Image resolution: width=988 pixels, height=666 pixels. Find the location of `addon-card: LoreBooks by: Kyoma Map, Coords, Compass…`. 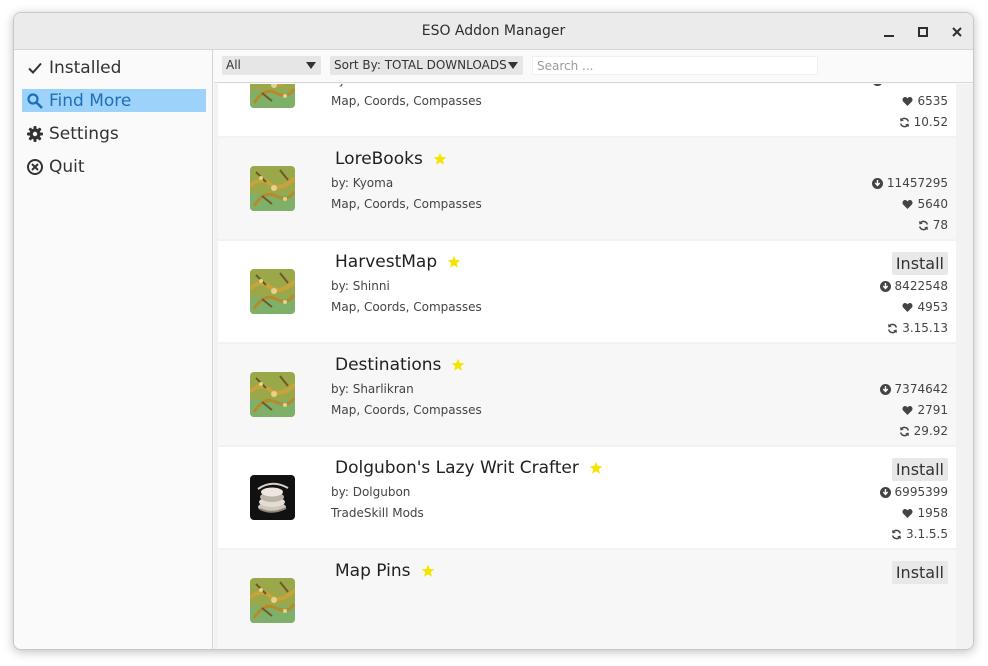

addon-card: LoreBooks by: Kyoma Map, Coords, Compass… is located at coordinates (587, 188).